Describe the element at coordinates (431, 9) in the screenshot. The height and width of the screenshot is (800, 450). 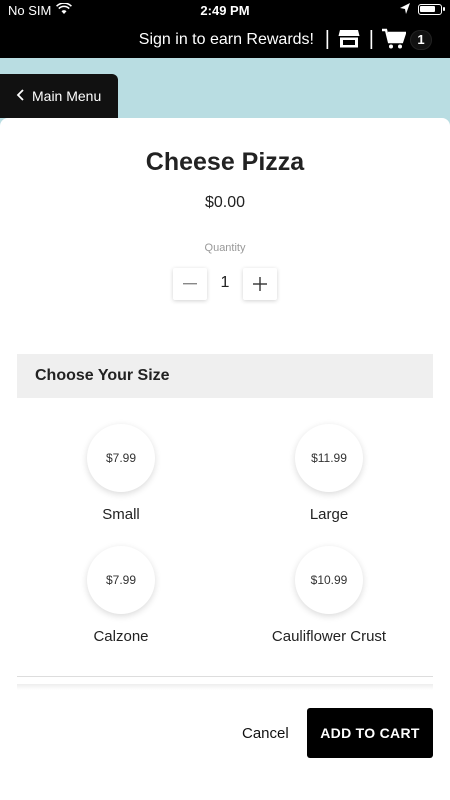
I see `battery-icon` at that location.